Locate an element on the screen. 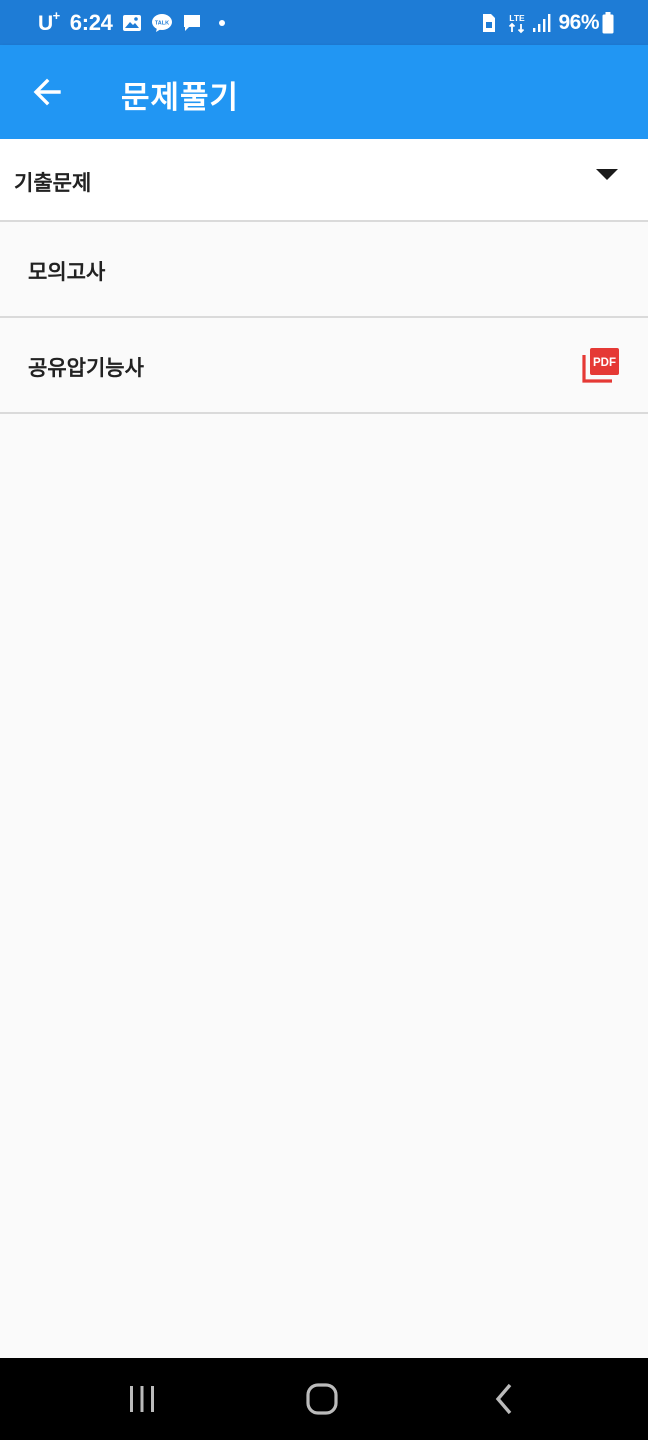 The height and width of the screenshot is (1440, 648). list-item: 모의고사 is located at coordinates (324, 270).